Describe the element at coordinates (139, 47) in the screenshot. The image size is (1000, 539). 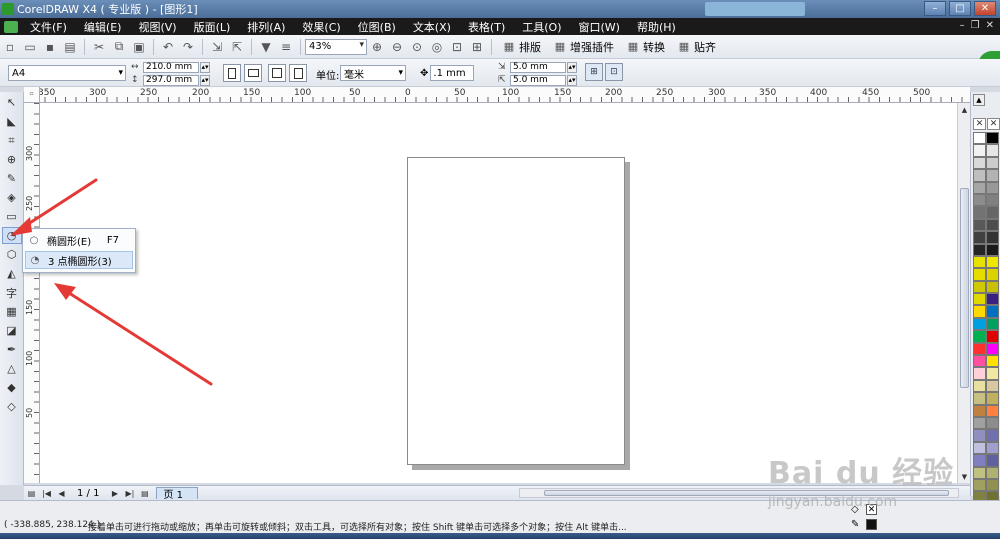
I see `paste-icon: ▣` at that location.